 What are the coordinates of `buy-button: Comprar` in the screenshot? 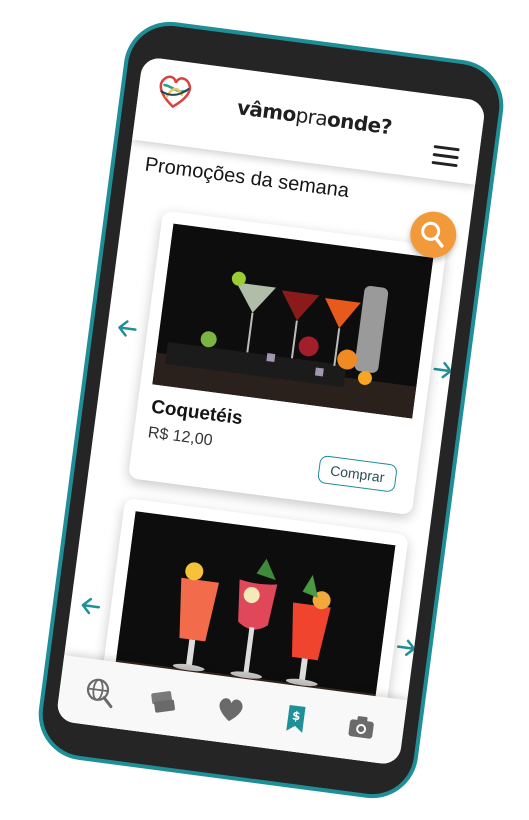 It's located at (357, 473).